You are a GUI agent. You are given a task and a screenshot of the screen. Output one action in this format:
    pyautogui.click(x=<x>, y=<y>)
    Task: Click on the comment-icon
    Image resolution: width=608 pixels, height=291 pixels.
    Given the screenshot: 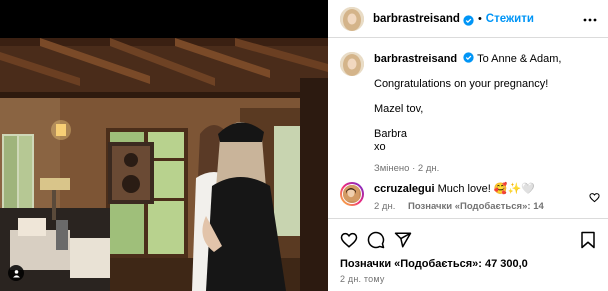 What is the action you would take?
    pyautogui.click(x=376, y=240)
    